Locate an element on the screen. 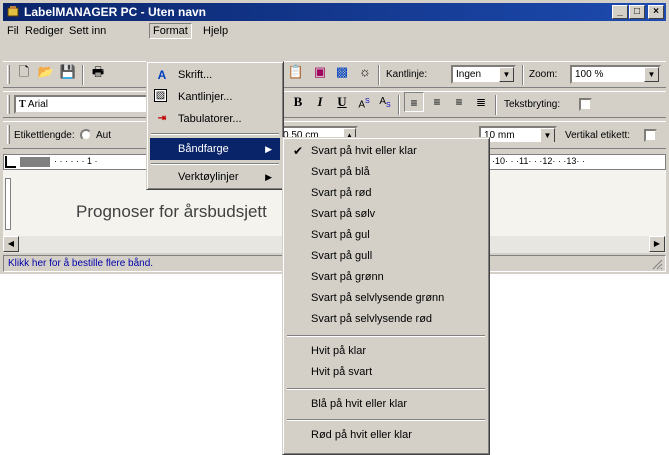 Image resolution: width=669 pixels, height=455 pixels. symbol-icon: ☼ is located at coordinates (365, 72).